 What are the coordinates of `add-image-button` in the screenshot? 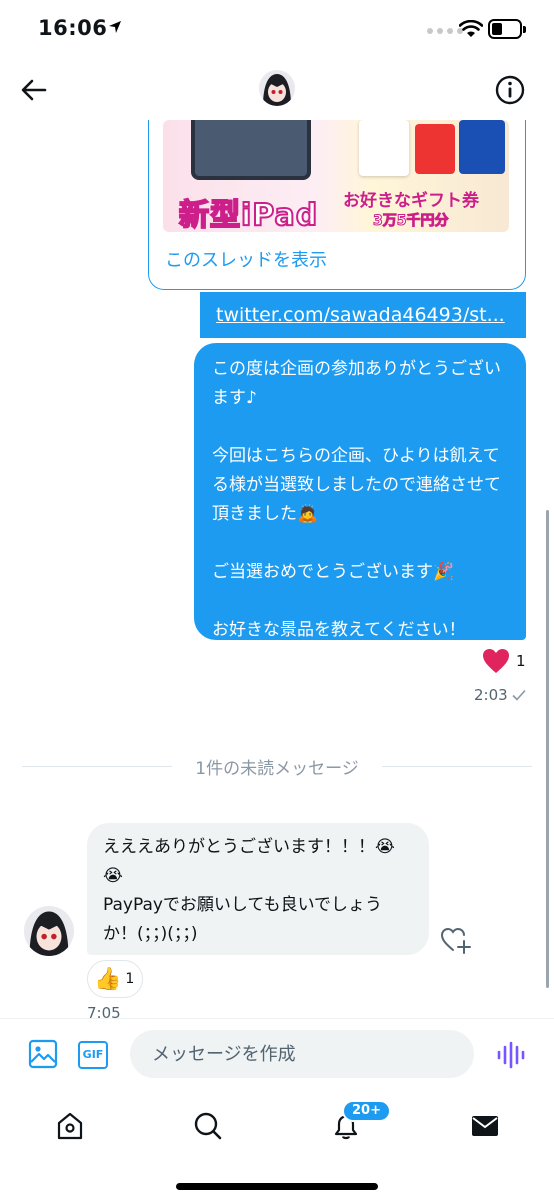 It's located at (43, 1056).